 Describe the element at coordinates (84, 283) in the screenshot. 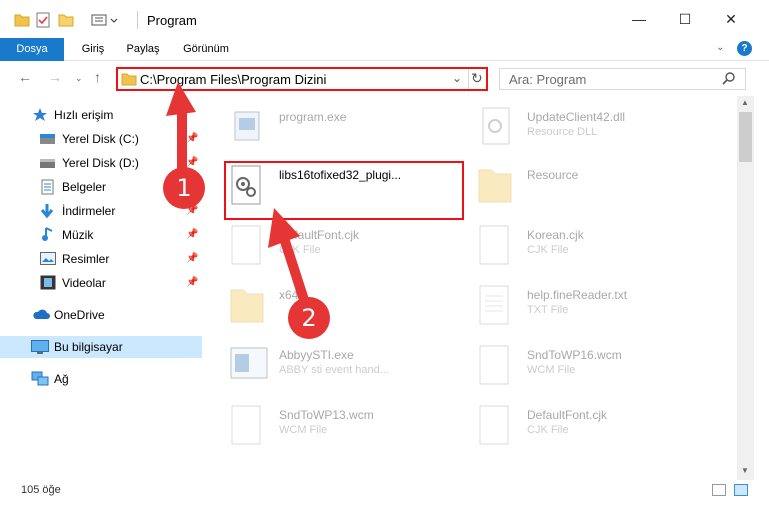

I see `sidebar-item-label: Videolar` at that location.